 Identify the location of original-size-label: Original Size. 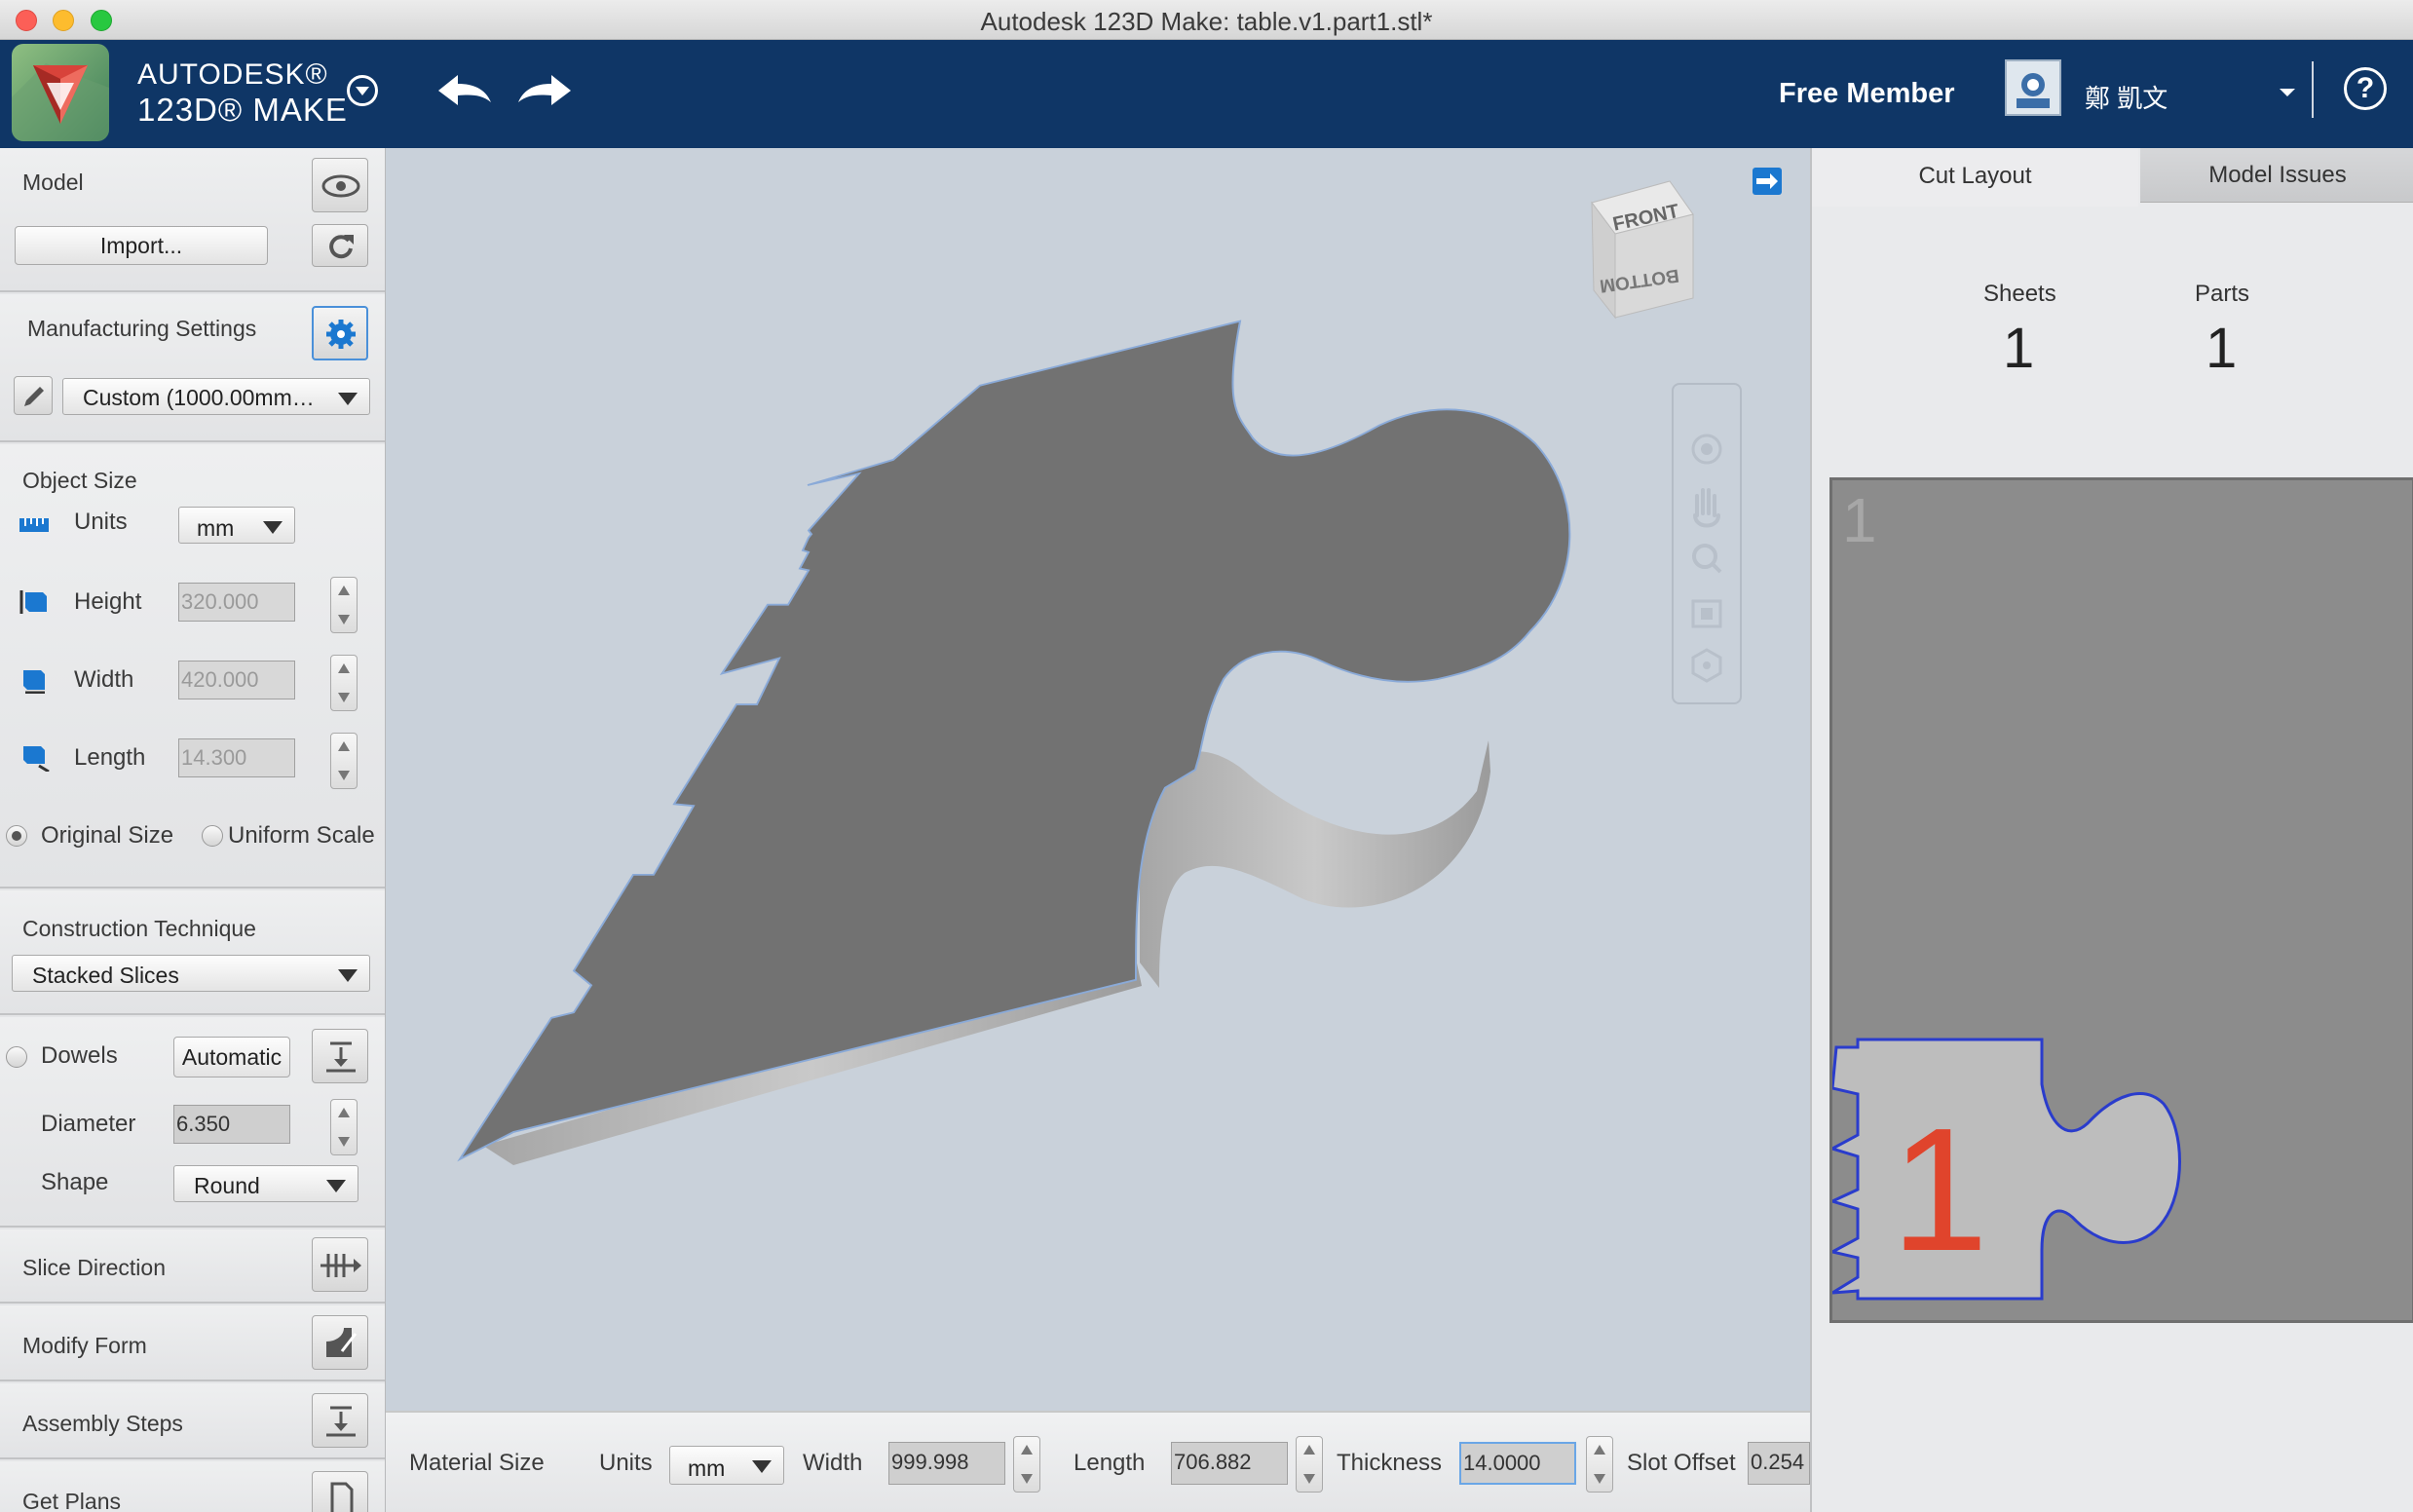
(107, 836).